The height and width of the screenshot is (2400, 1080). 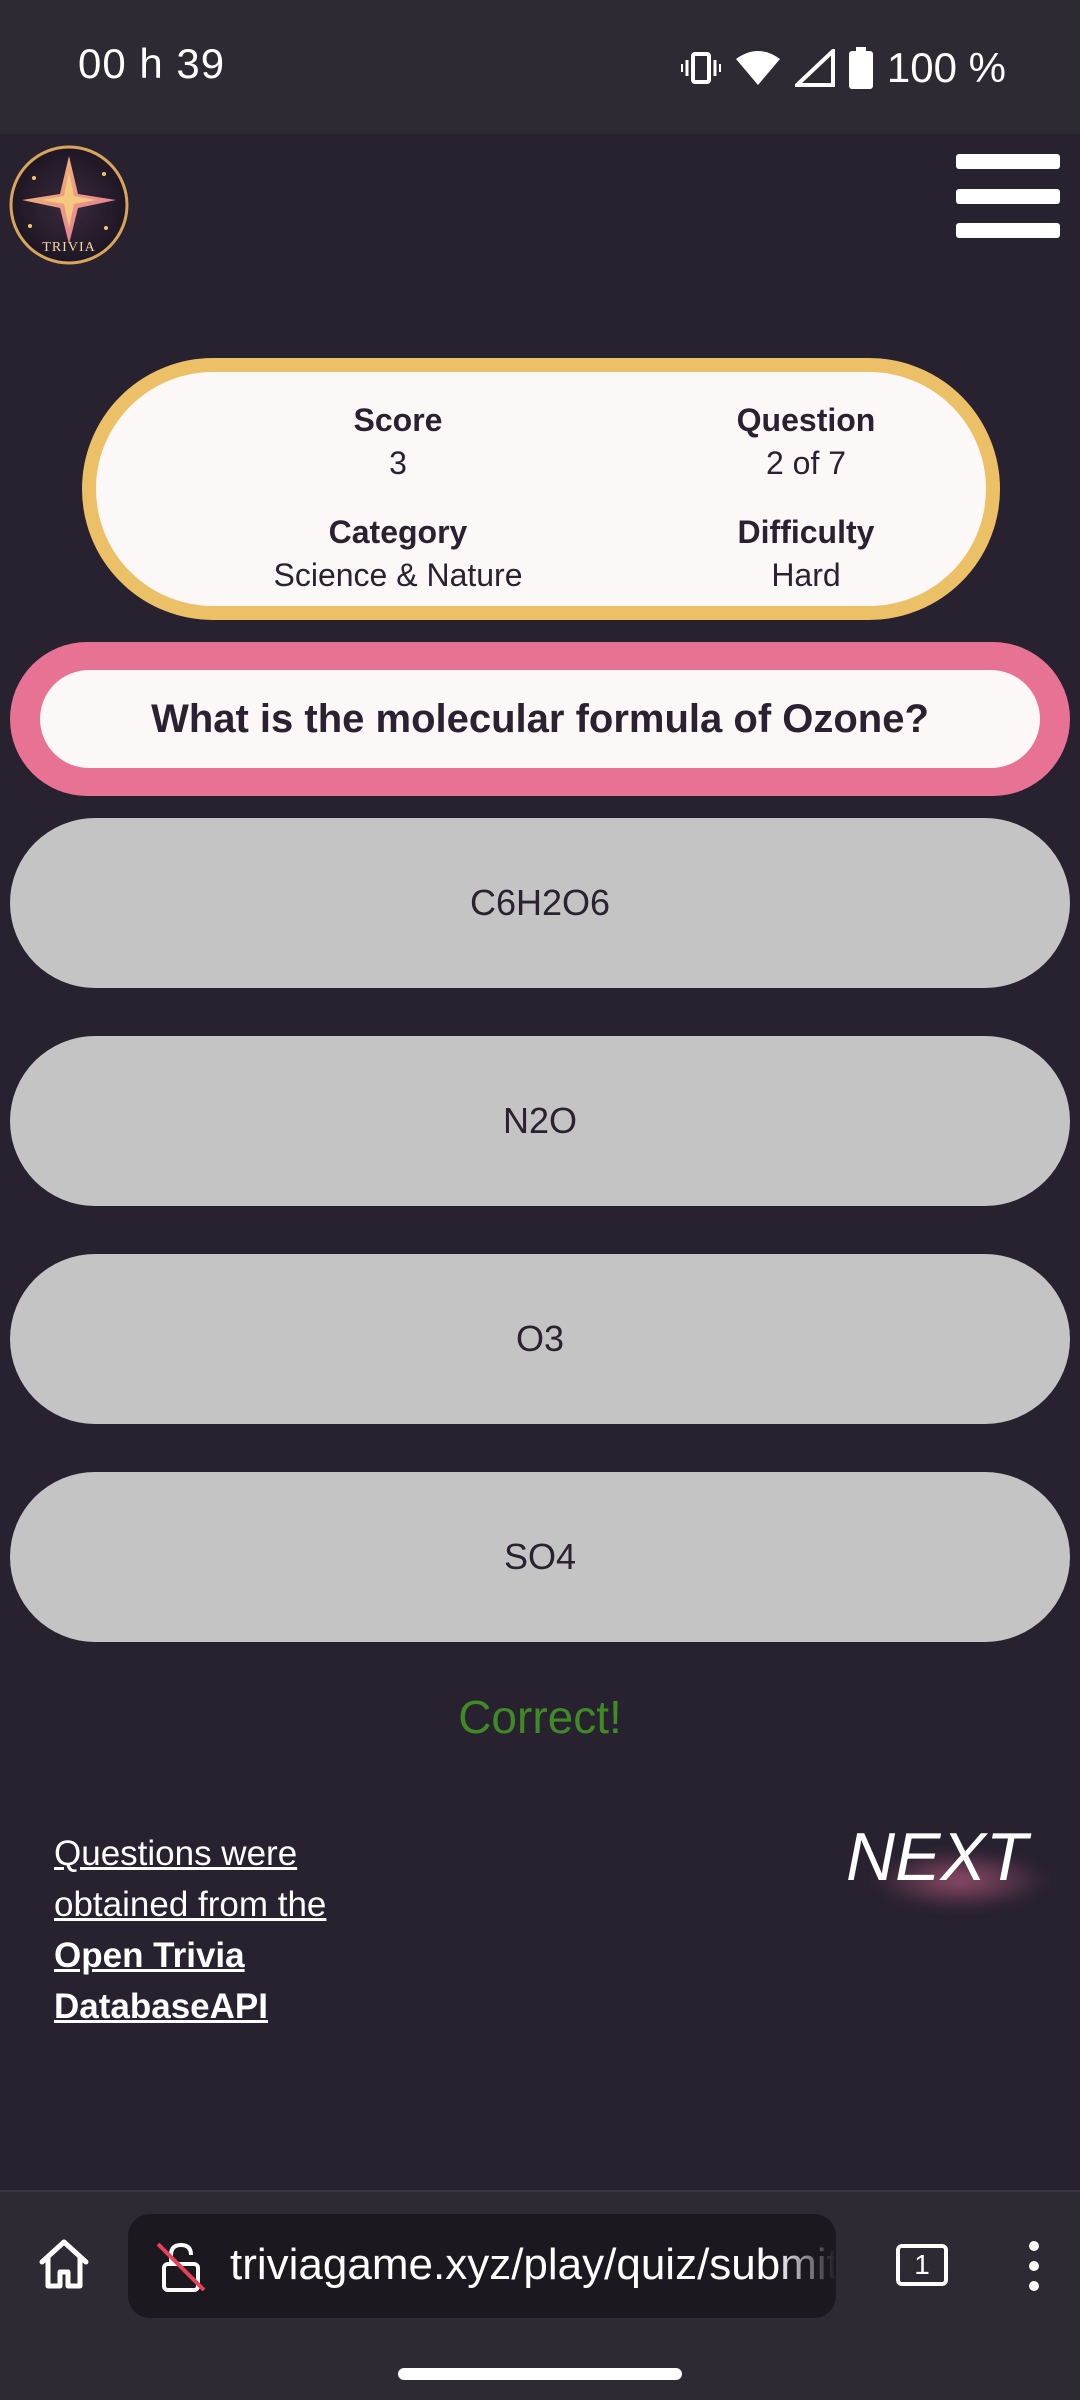 What do you see at coordinates (946, 1863) in the screenshot?
I see `next-button: NEXT` at bounding box center [946, 1863].